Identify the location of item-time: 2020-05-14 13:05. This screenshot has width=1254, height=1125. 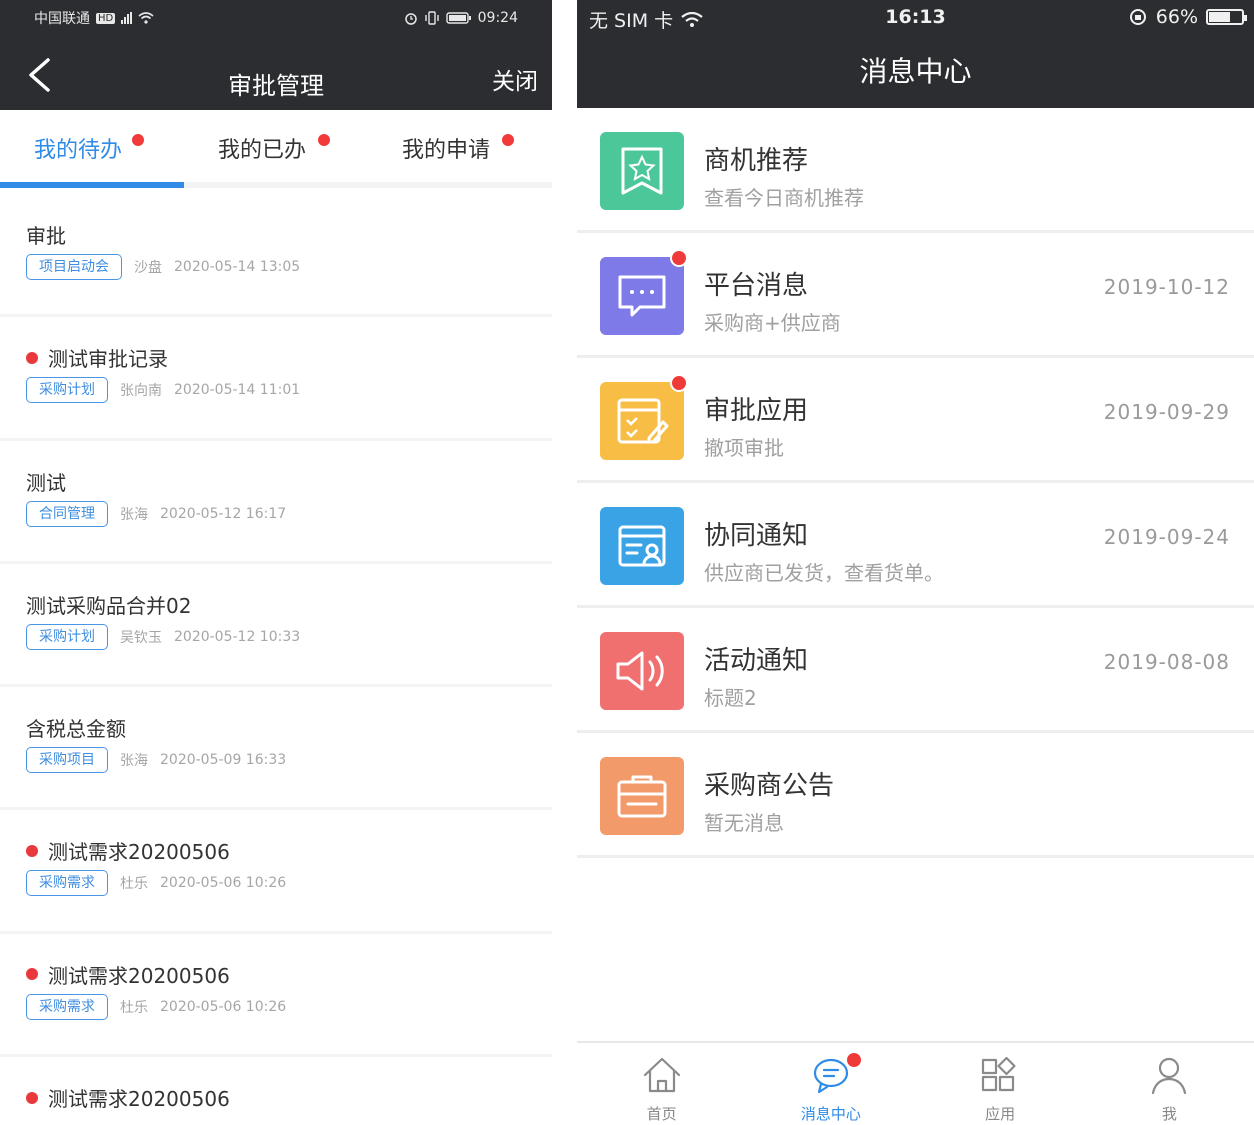
(237, 267).